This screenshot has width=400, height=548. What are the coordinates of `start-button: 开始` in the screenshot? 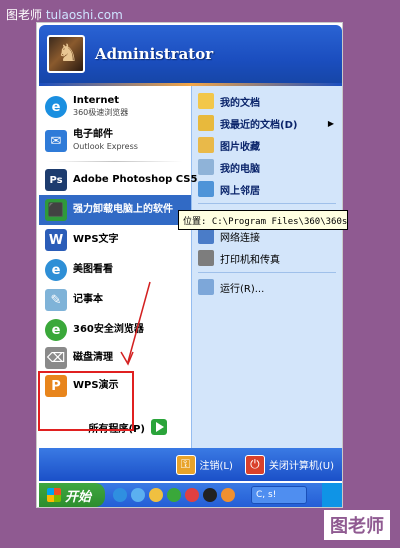 It's located at (72, 495).